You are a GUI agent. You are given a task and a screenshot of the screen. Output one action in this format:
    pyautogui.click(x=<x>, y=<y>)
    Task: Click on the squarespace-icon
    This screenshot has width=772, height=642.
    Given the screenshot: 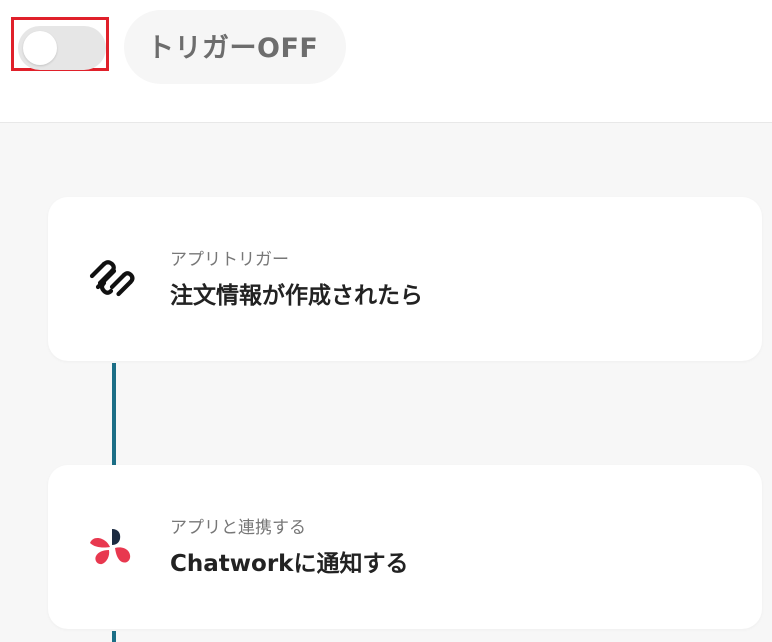 What is the action you would take?
    pyautogui.click(x=113, y=279)
    